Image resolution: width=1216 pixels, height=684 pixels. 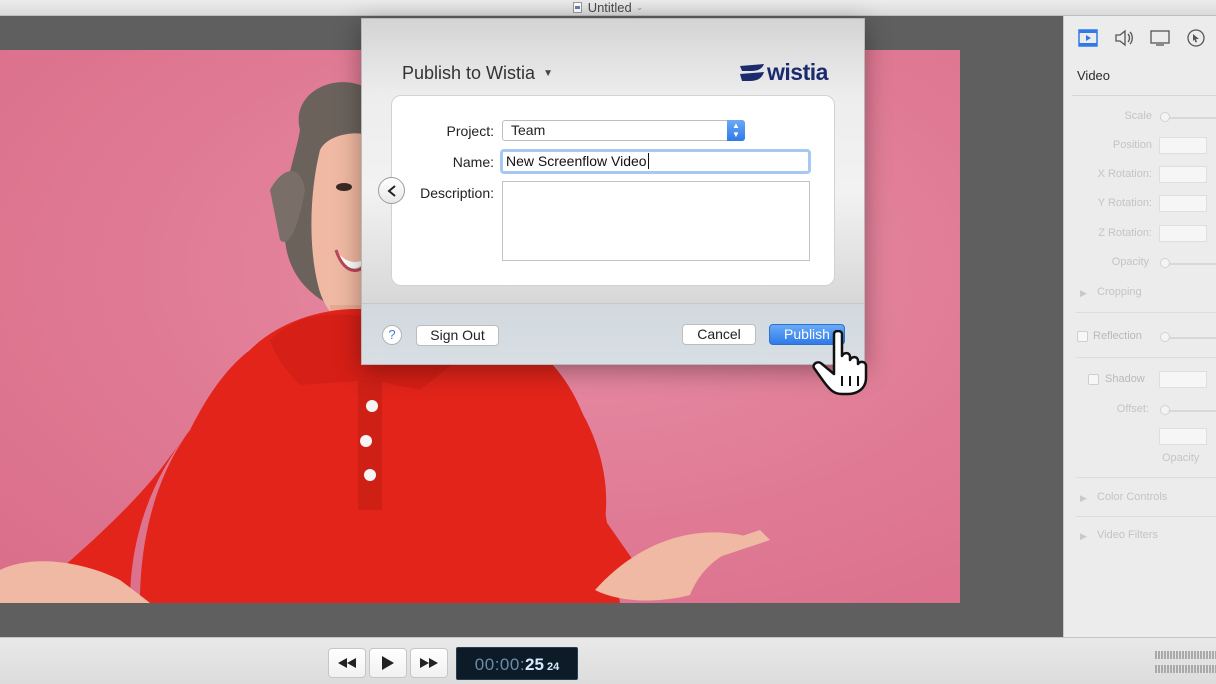 I want to click on z-rotation-label: Z Rotation:, so click(x=1125, y=233).